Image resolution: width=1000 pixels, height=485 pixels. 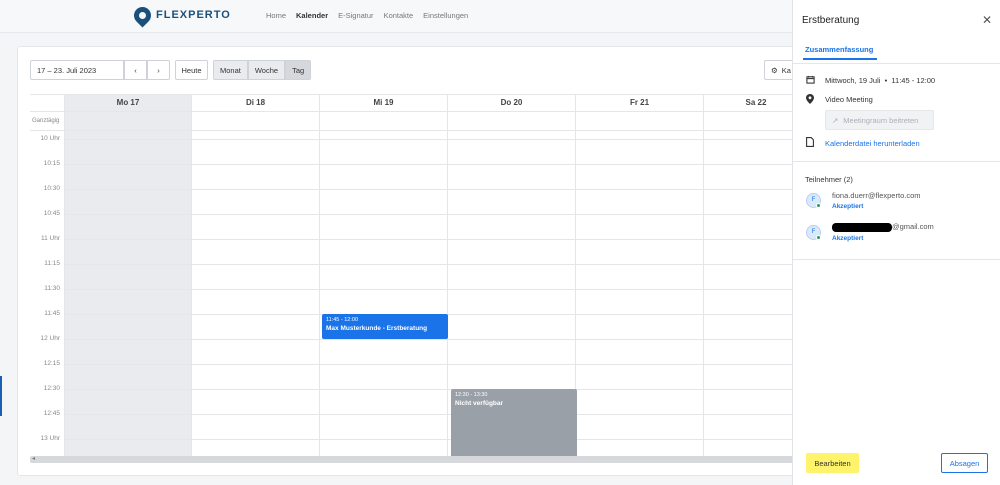 What do you see at coordinates (51, 413) in the screenshot?
I see `time-label: 12:45` at bounding box center [51, 413].